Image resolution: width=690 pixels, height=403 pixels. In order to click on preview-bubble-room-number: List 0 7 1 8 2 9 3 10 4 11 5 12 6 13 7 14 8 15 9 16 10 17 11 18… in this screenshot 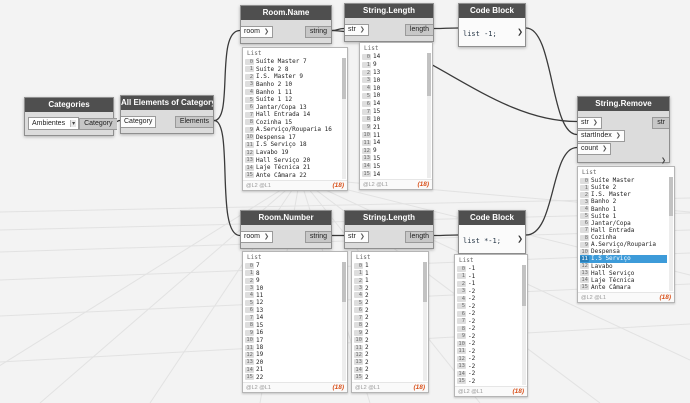, I will do `click(295, 322)`.